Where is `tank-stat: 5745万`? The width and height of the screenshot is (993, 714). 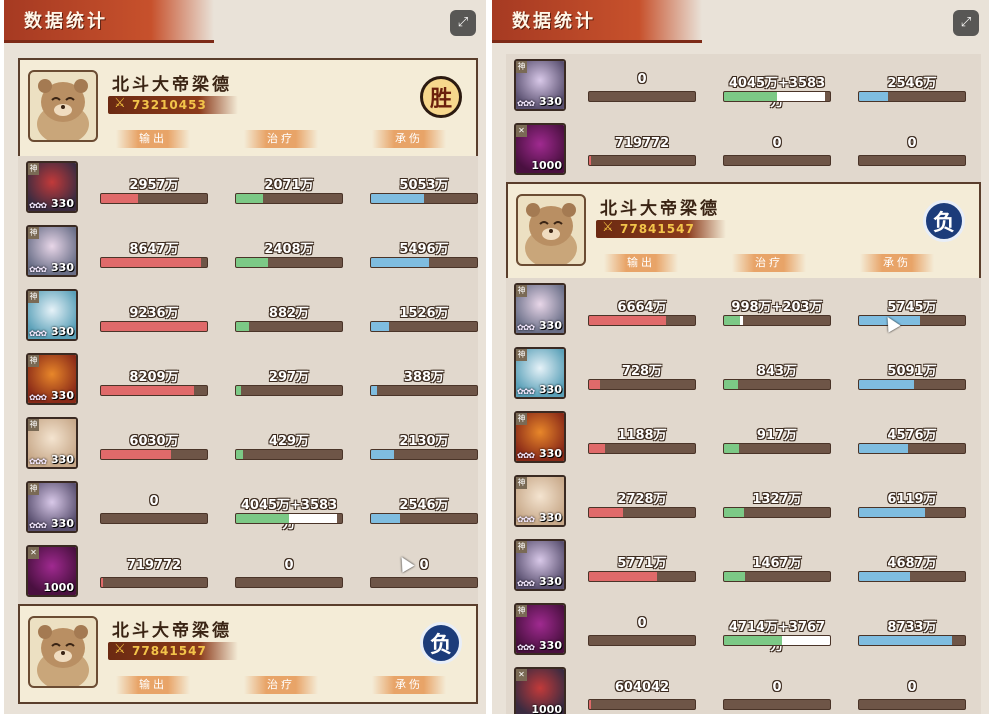
tank-stat: 5745万 is located at coordinates (912, 311).